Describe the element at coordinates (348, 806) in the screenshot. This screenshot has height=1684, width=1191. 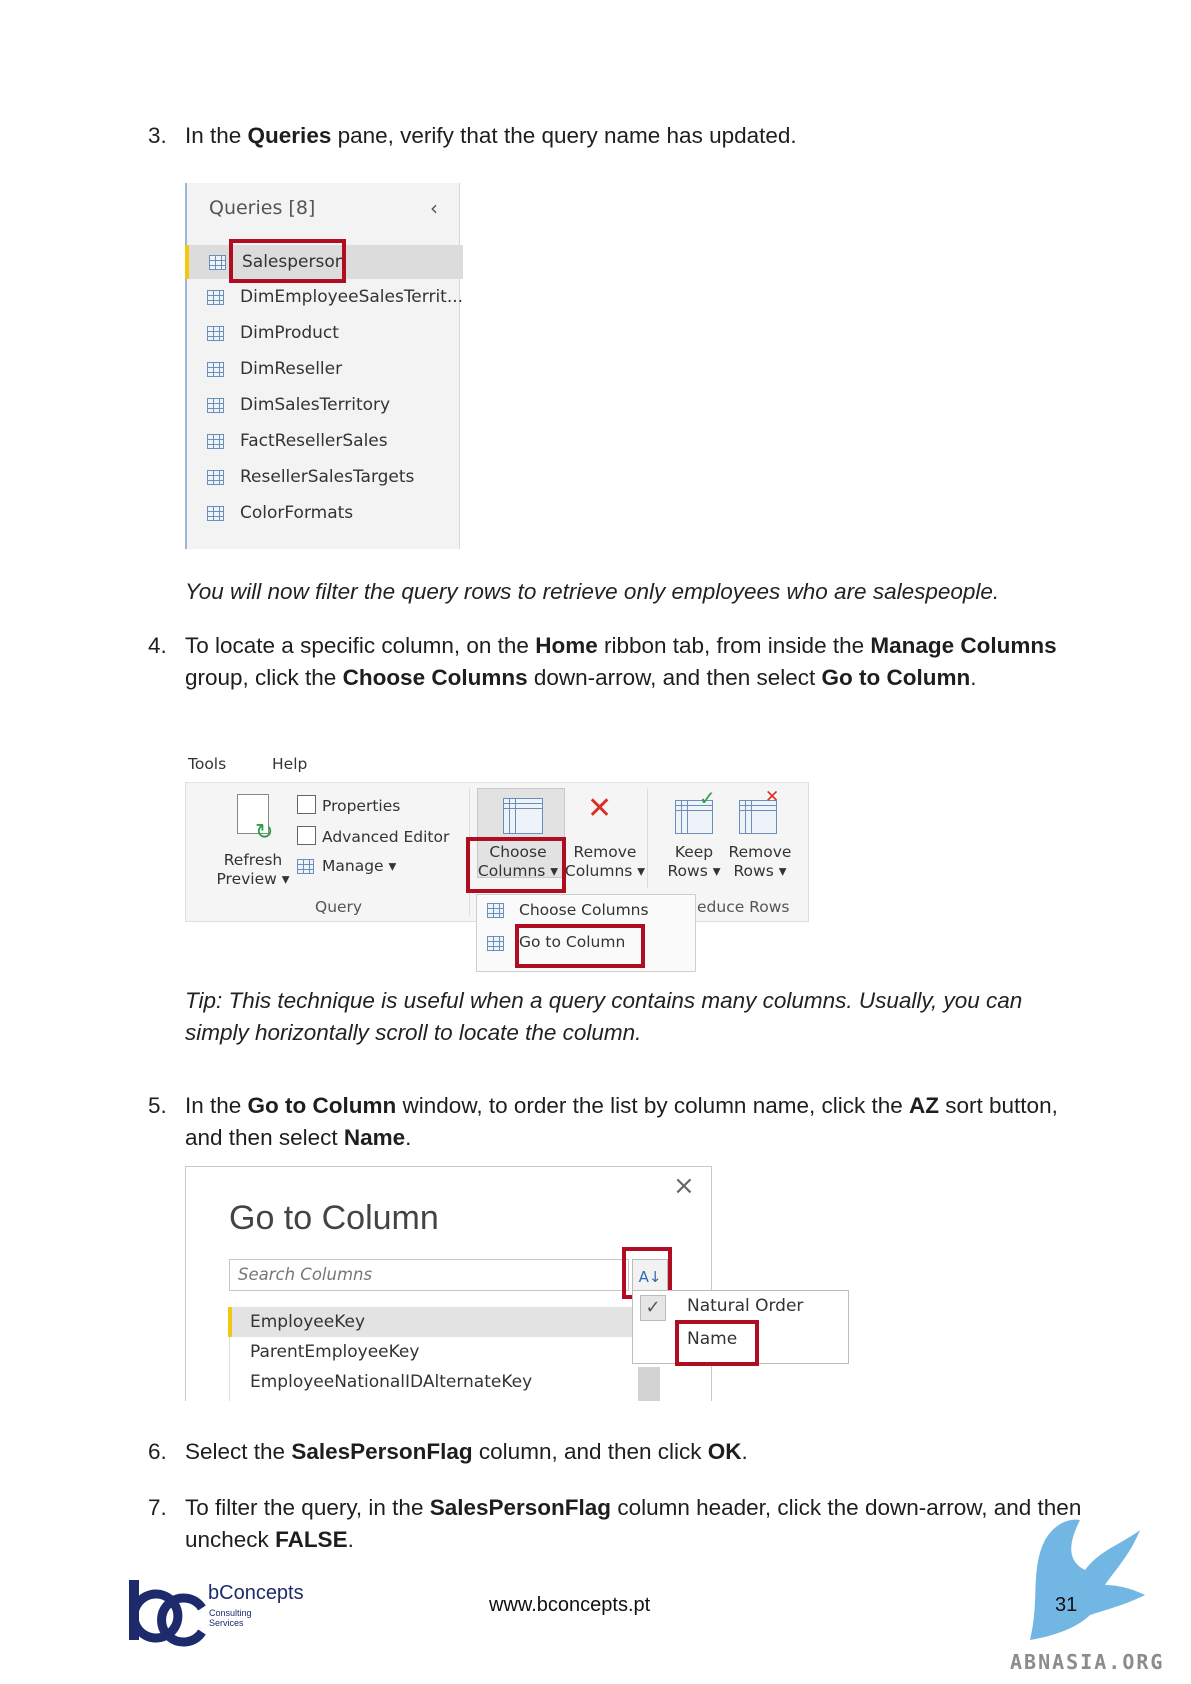
I see `properties-button: Properties` at that location.